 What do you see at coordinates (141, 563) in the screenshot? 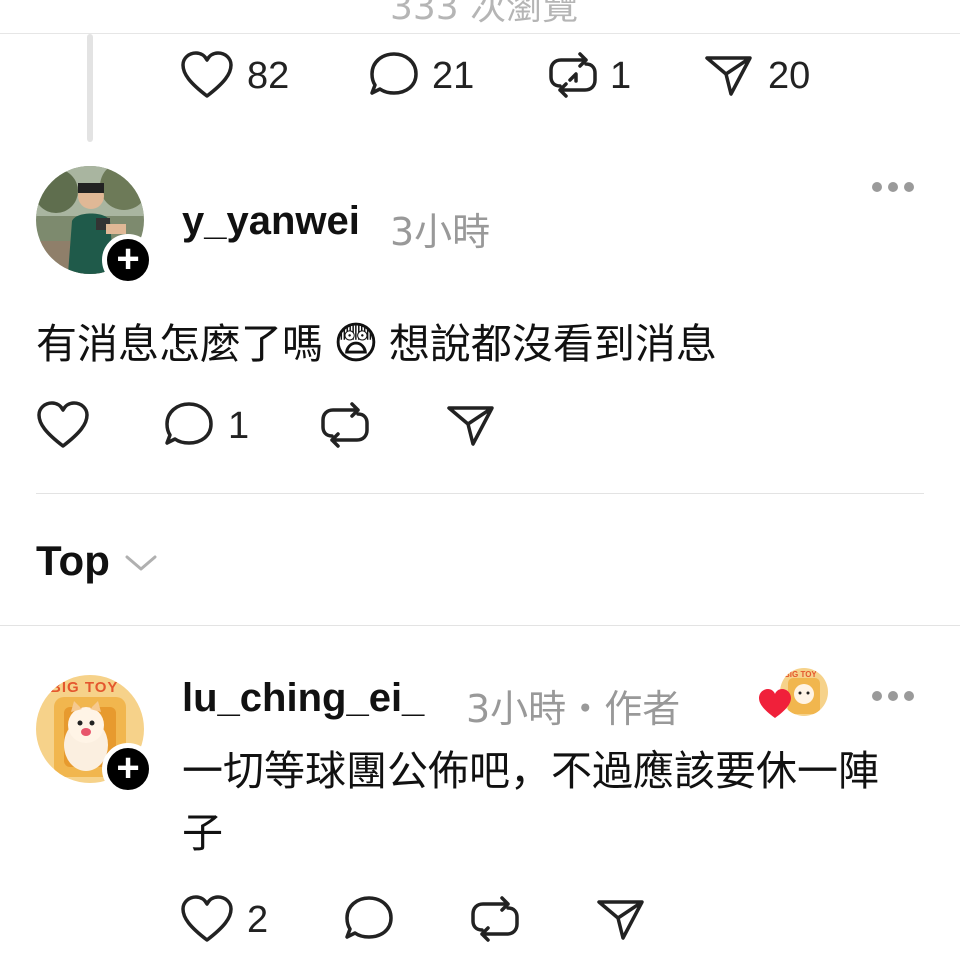
I see `chevron-down-icon` at bounding box center [141, 563].